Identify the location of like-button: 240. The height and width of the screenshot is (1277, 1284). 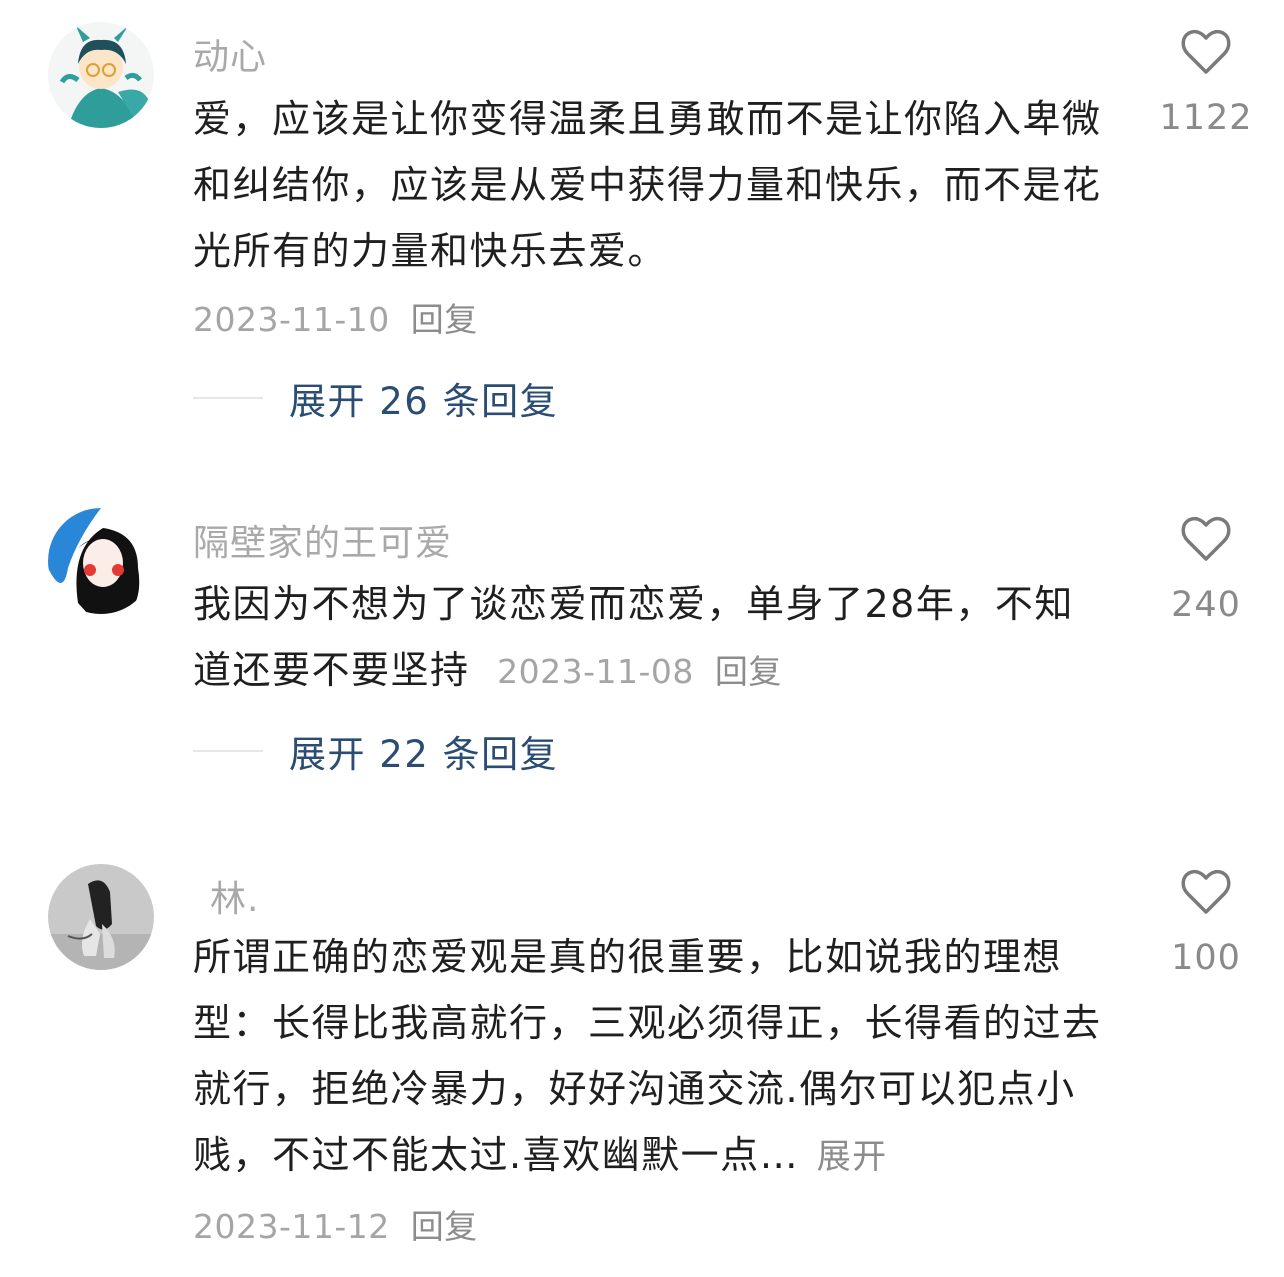
(1206, 570).